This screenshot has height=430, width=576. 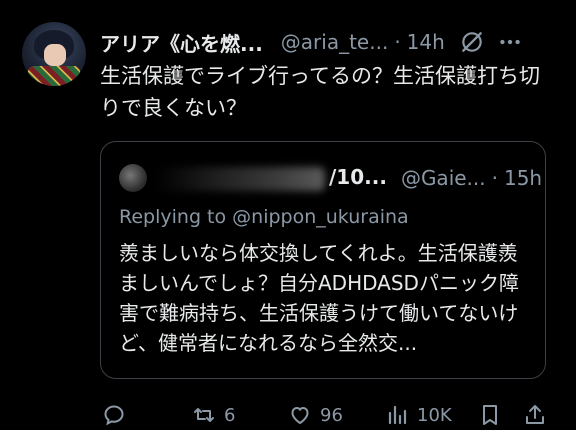 I want to click on share-button, so click(x=535, y=415).